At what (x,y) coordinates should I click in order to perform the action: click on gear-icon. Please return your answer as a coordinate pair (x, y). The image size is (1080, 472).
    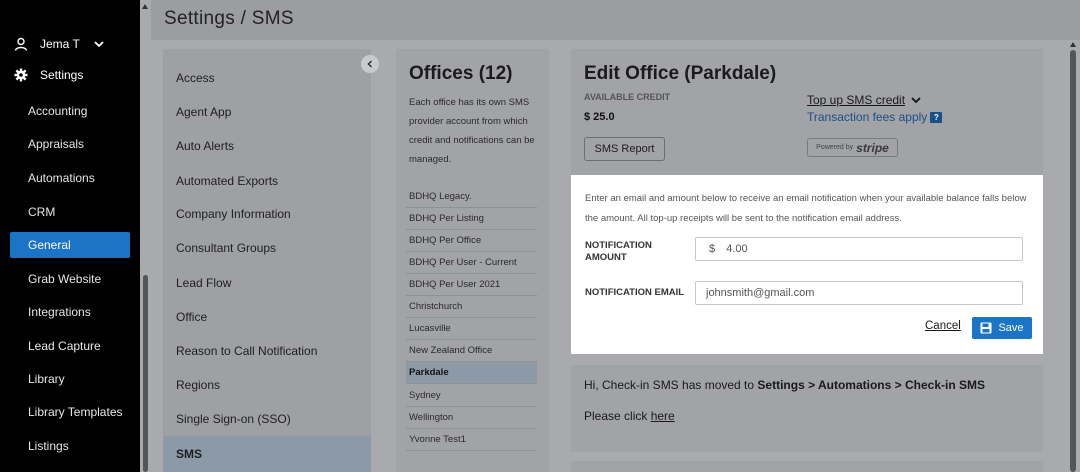
    Looking at the image, I should click on (21, 75).